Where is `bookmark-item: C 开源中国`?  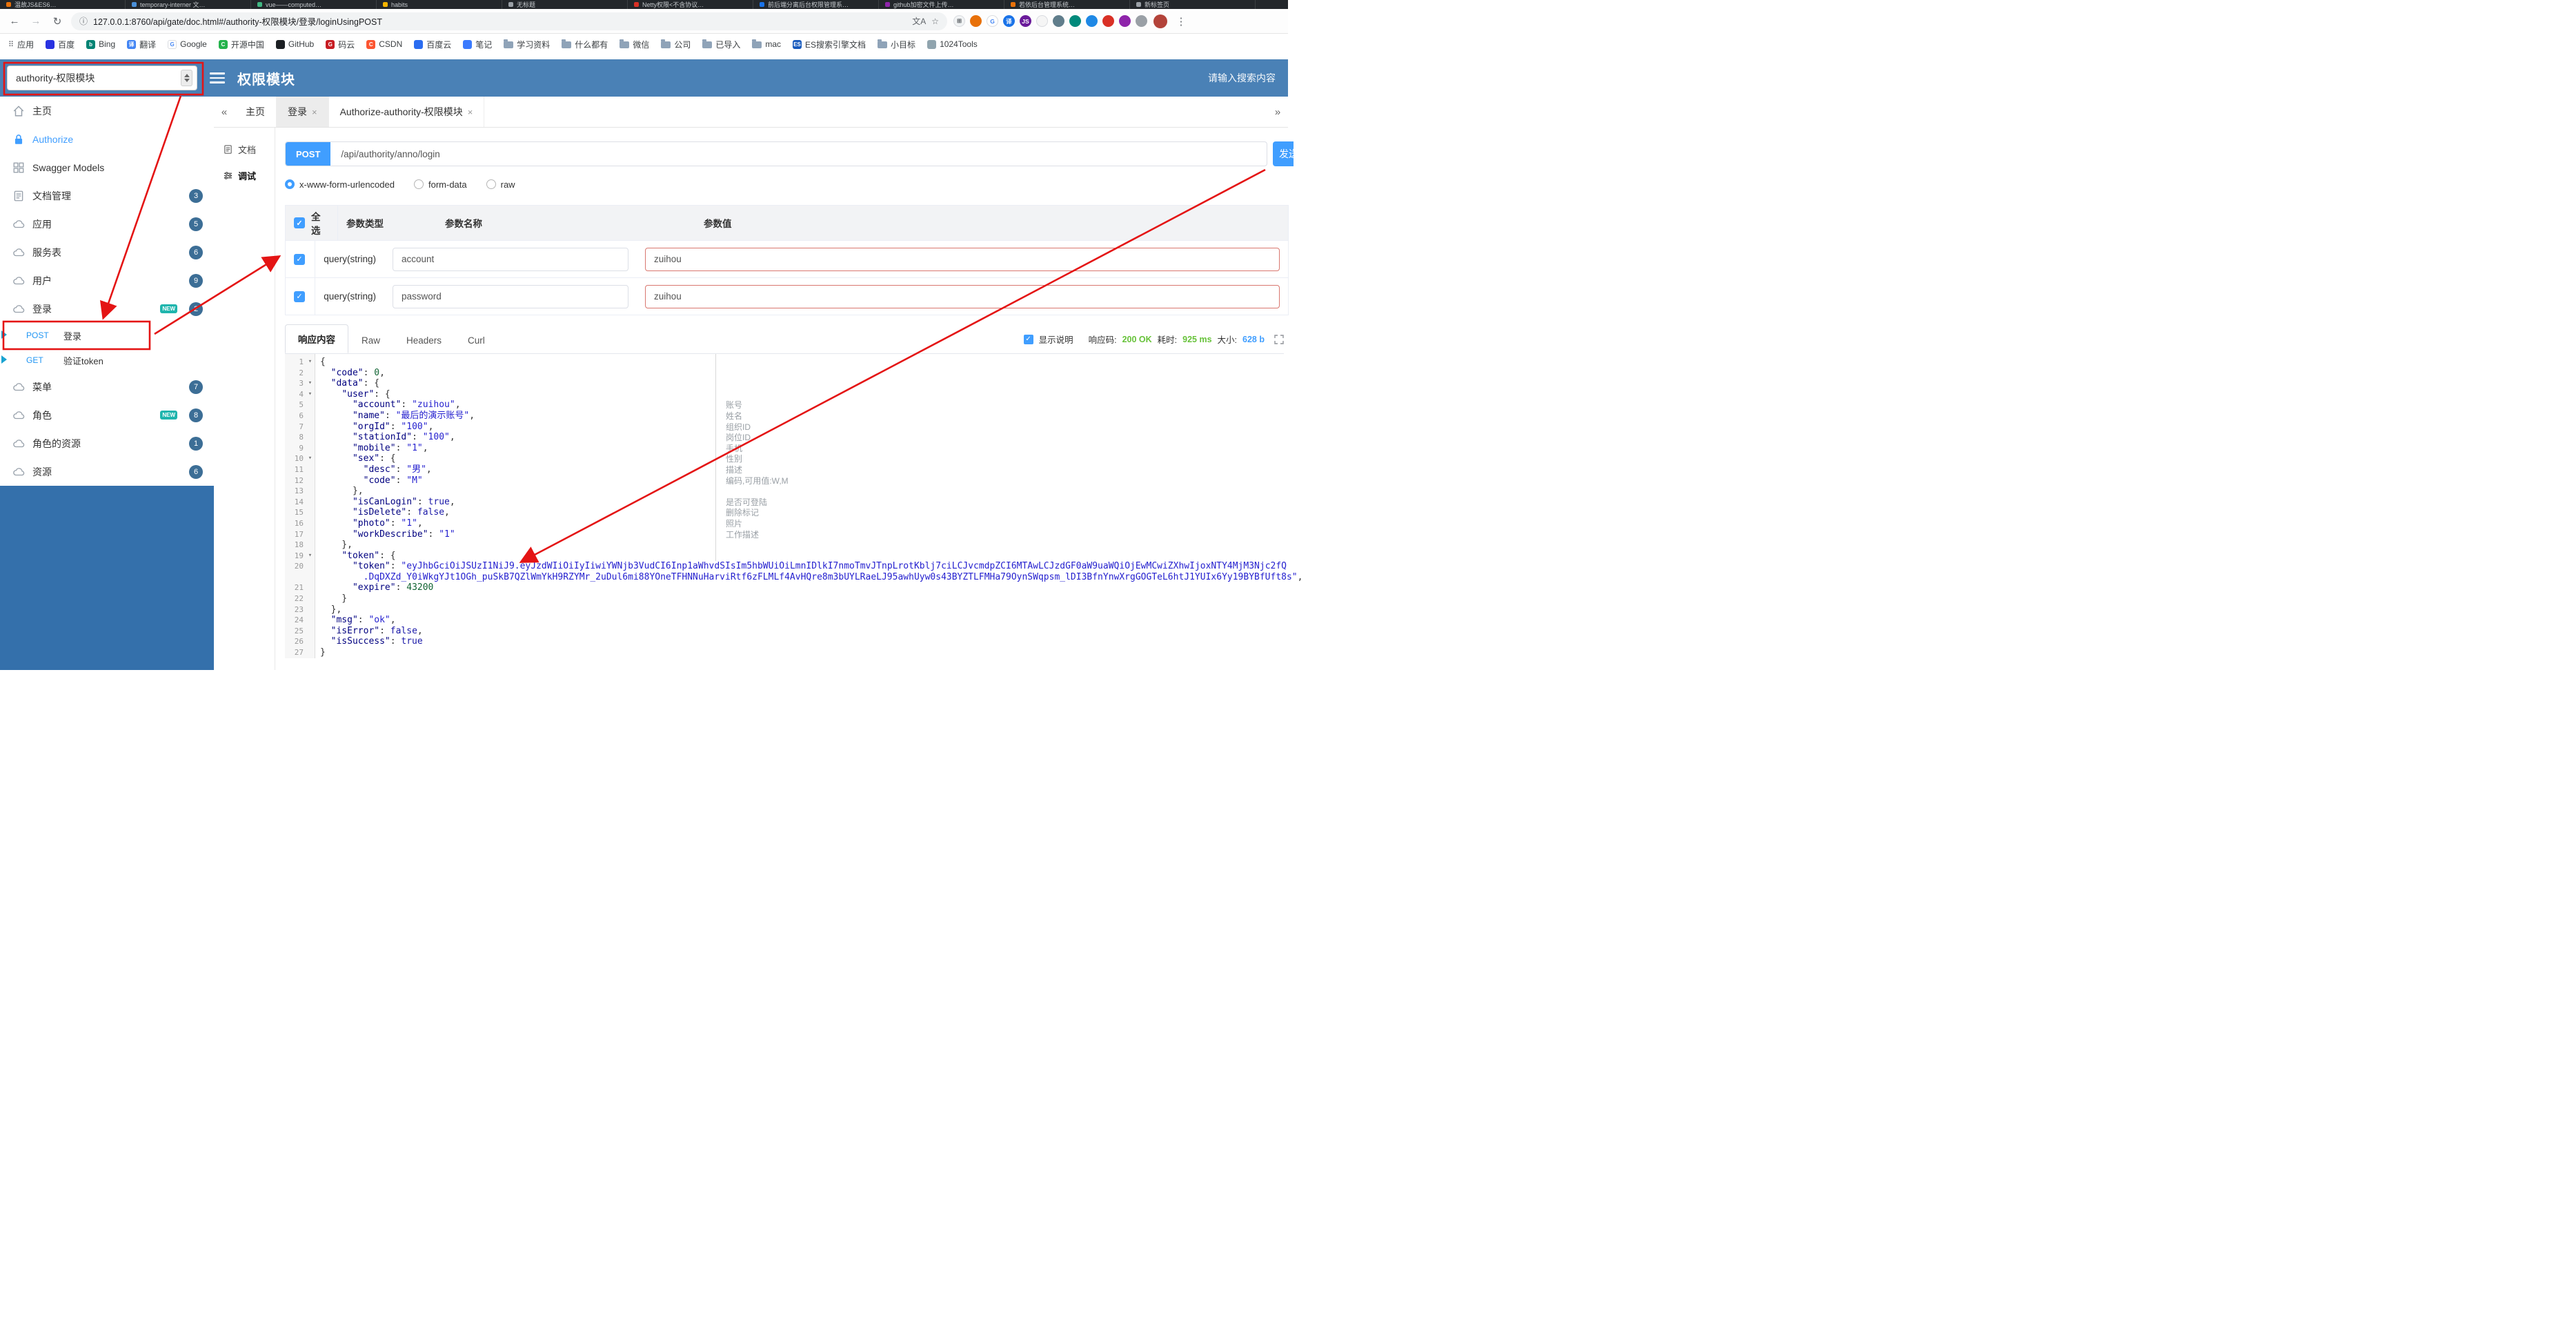
bookmark-item: C 开源中国 is located at coordinates (241, 44).